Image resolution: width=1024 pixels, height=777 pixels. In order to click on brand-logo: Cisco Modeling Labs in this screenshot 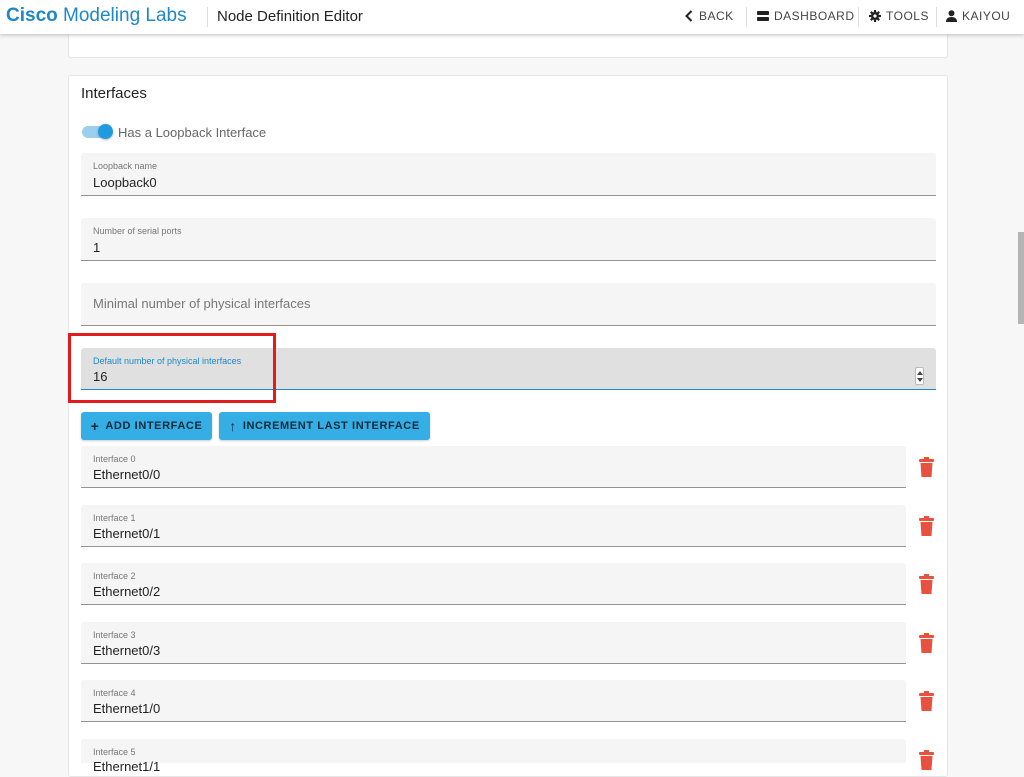, I will do `click(96, 16)`.